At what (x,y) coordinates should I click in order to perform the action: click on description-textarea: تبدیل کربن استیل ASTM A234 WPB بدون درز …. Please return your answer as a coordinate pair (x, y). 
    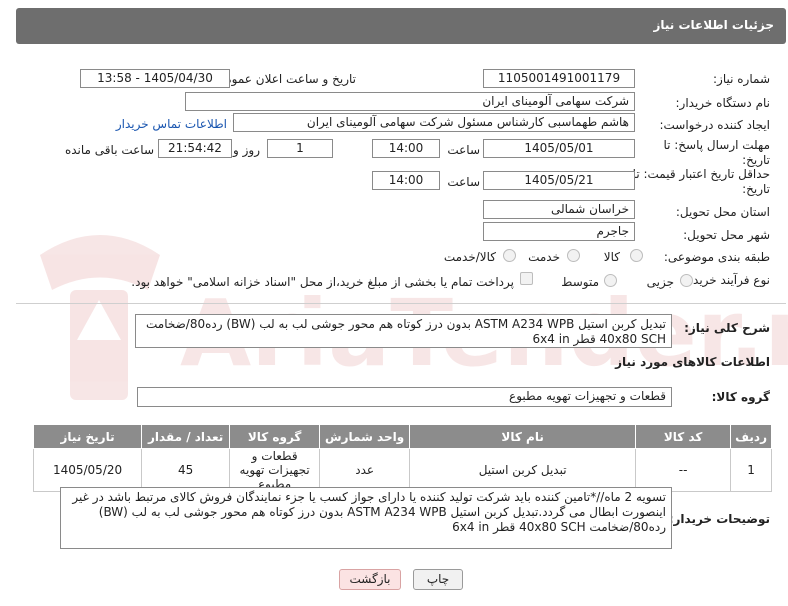
    Looking at the image, I should click on (403, 331).